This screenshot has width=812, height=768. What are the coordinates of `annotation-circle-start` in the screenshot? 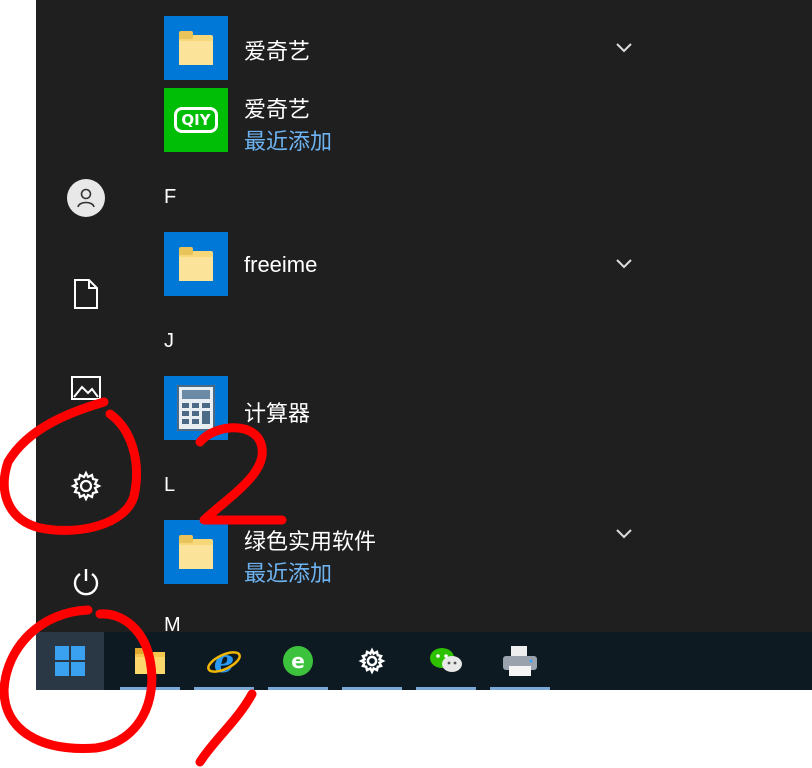 It's located at (78, 679).